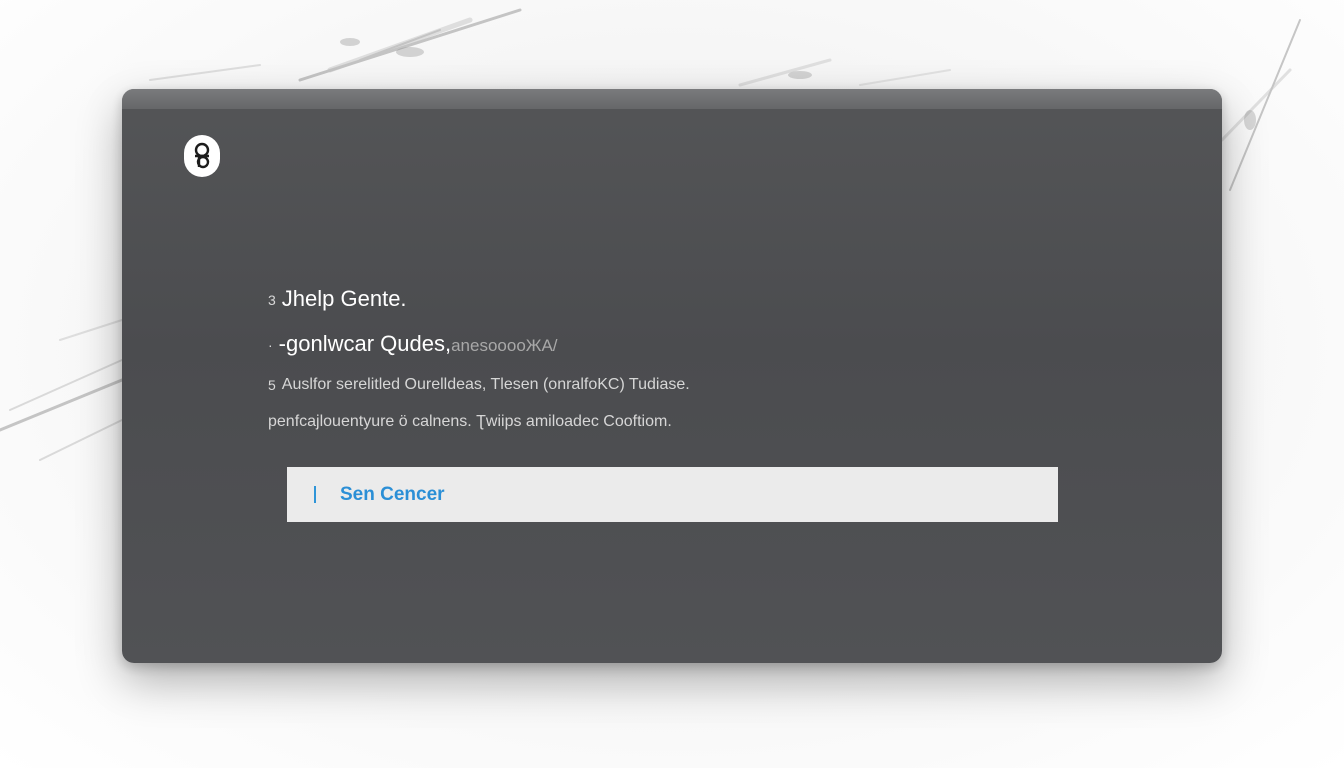 The height and width of the screenshot is (768, 1344). I want to click on help-subtitle-faded: anesooooЖA/, so click(504, 345).